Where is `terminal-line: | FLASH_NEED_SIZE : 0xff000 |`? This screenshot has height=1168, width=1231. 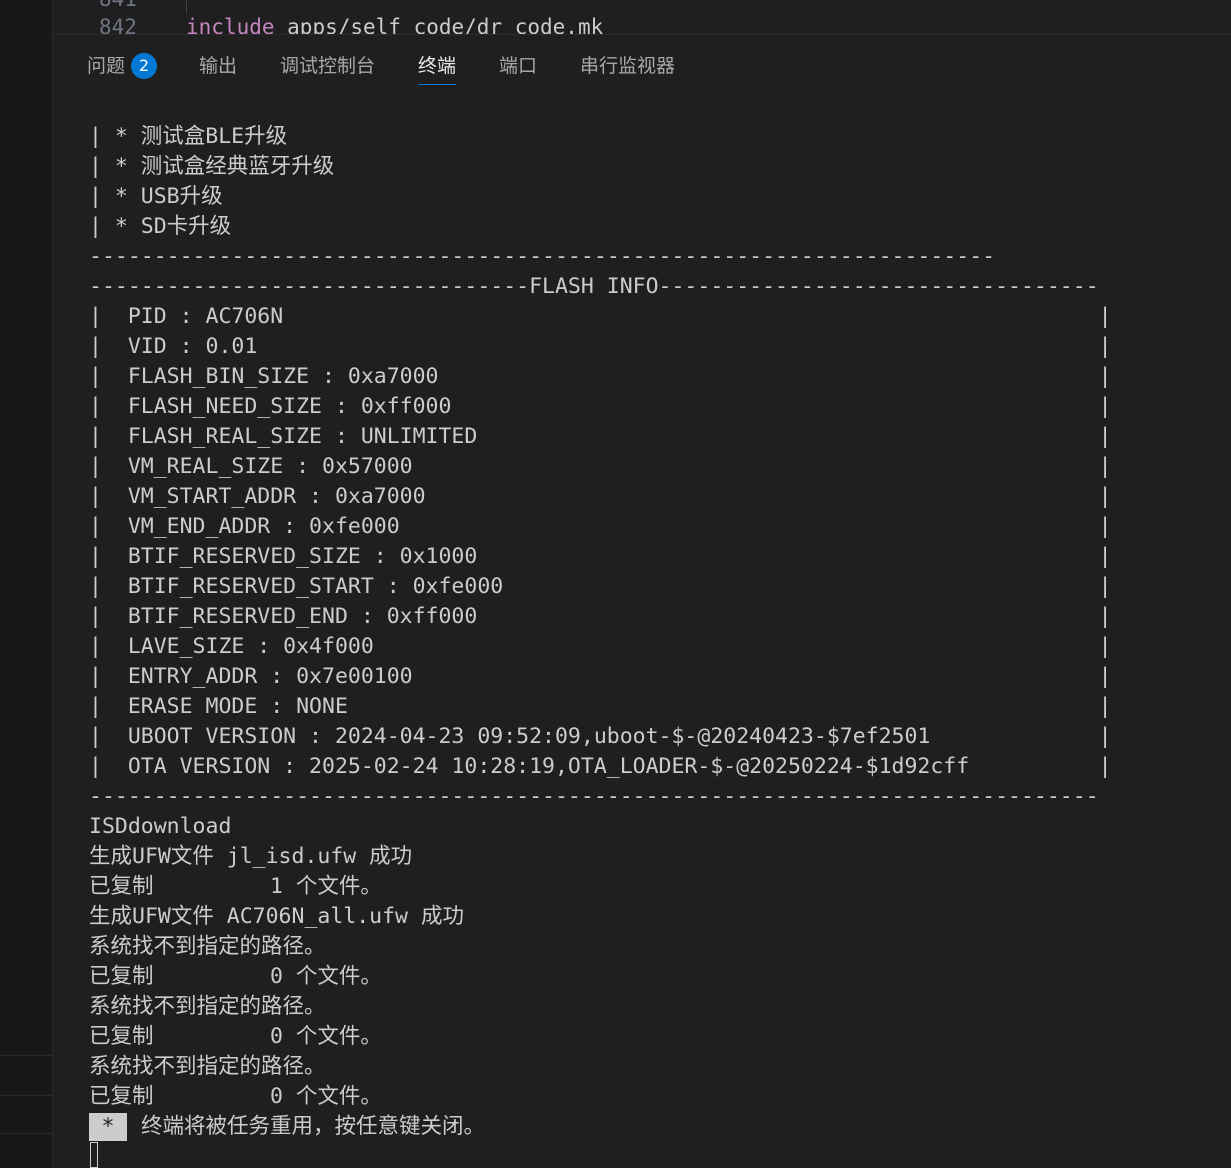
terminal-line: | FLASH_NEED_SIZE : 0xff000 | is located at coordinates (600, 406).